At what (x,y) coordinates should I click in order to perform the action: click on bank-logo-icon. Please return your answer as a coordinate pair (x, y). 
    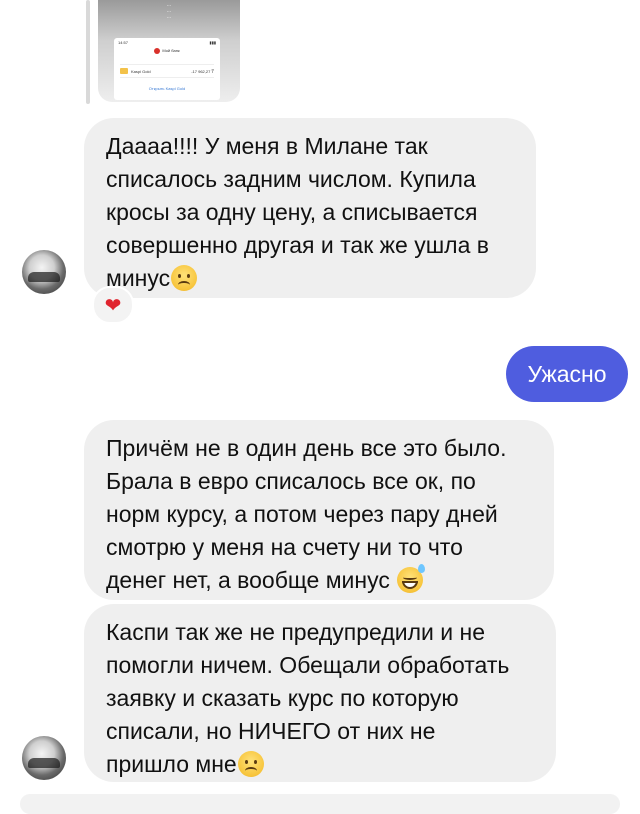
    Looking at the image, I should click on (157, 51).